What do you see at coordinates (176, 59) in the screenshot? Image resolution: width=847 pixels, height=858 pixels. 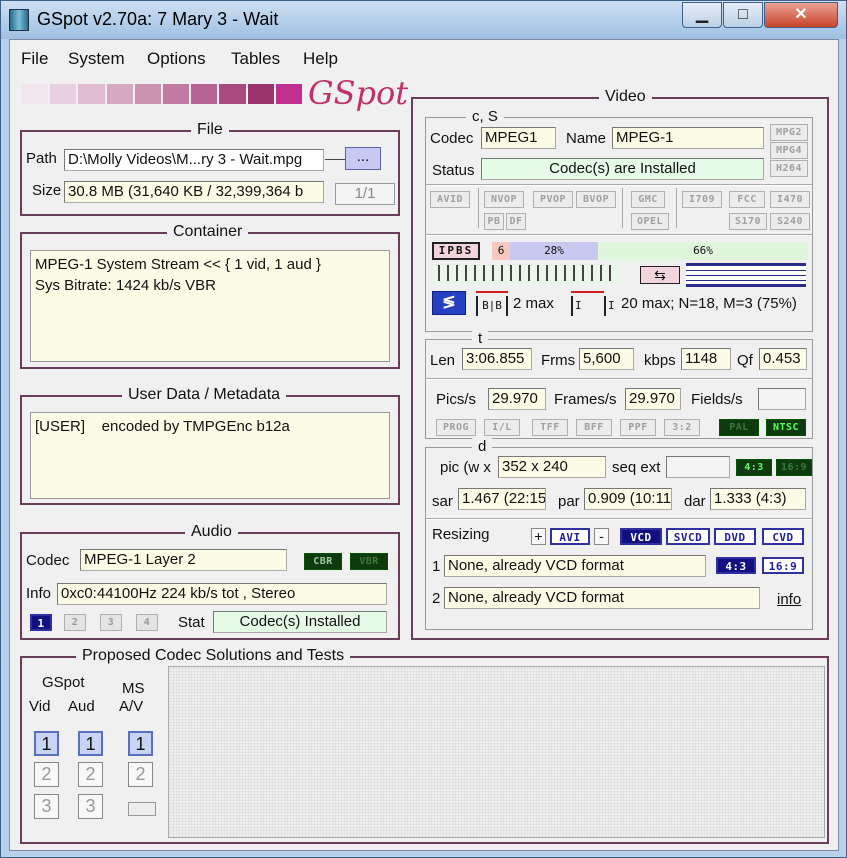 I see `menu-options: Options` at bounding box center [176, 59].